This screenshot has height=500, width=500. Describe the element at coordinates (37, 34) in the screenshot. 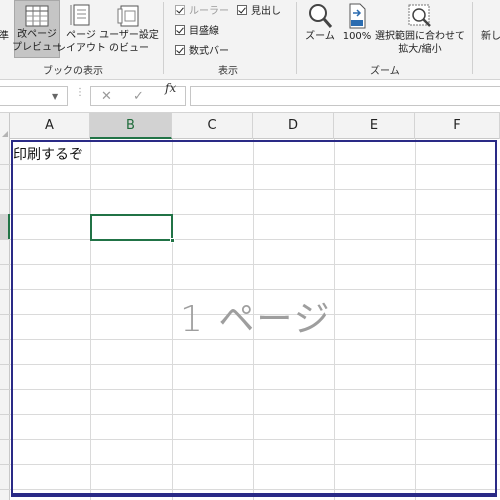

I see `page-break-preview-label-1: 改ページ` at that location.